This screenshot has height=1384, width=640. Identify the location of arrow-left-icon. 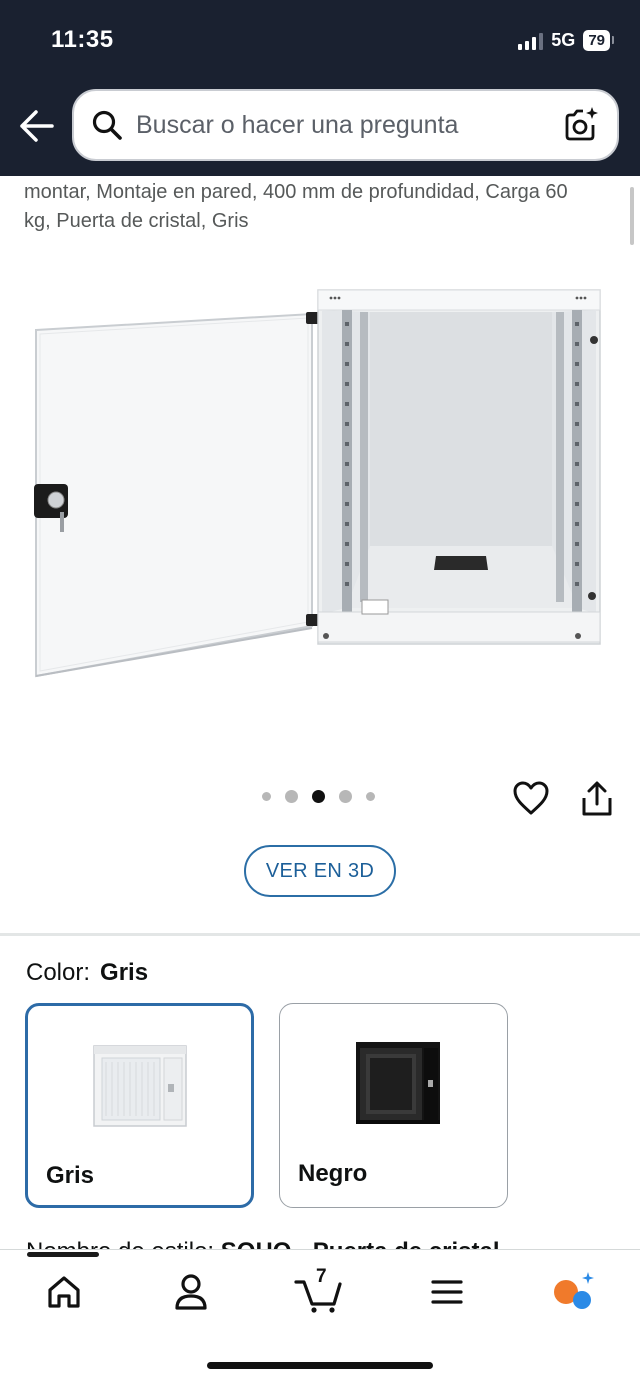
(37, 126).